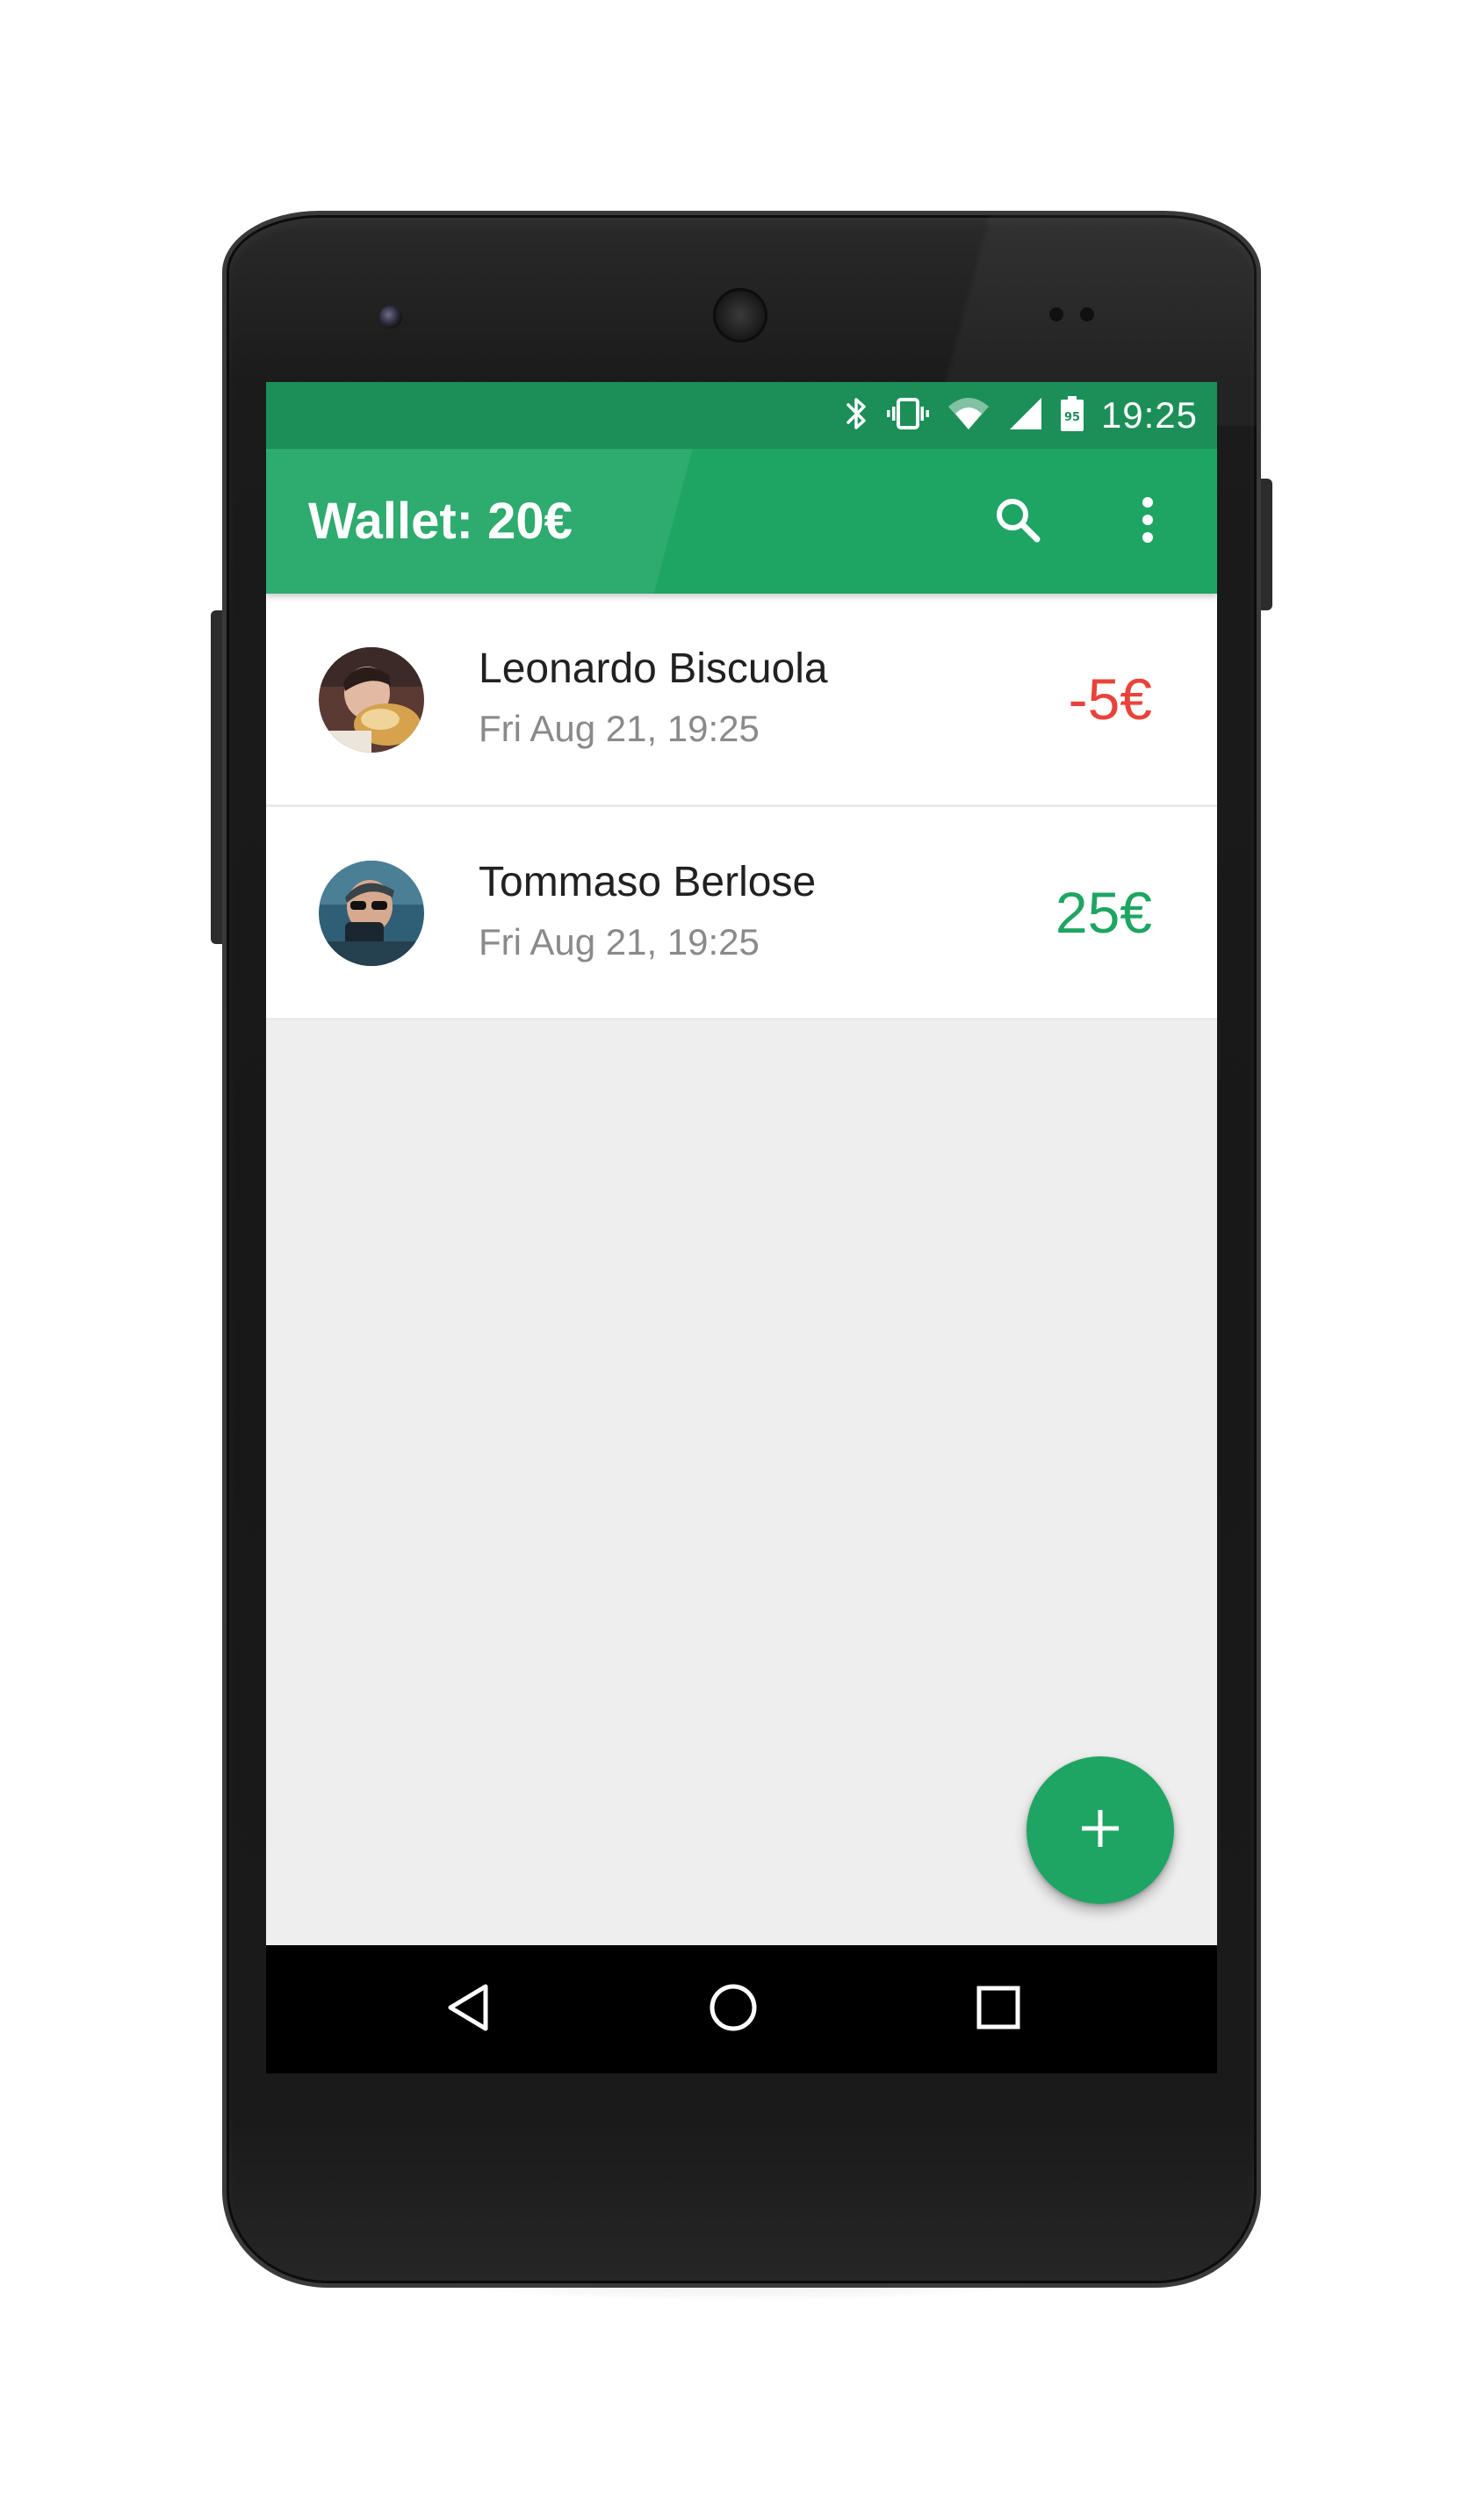  I want to click on home-button, so click(733, 2009).